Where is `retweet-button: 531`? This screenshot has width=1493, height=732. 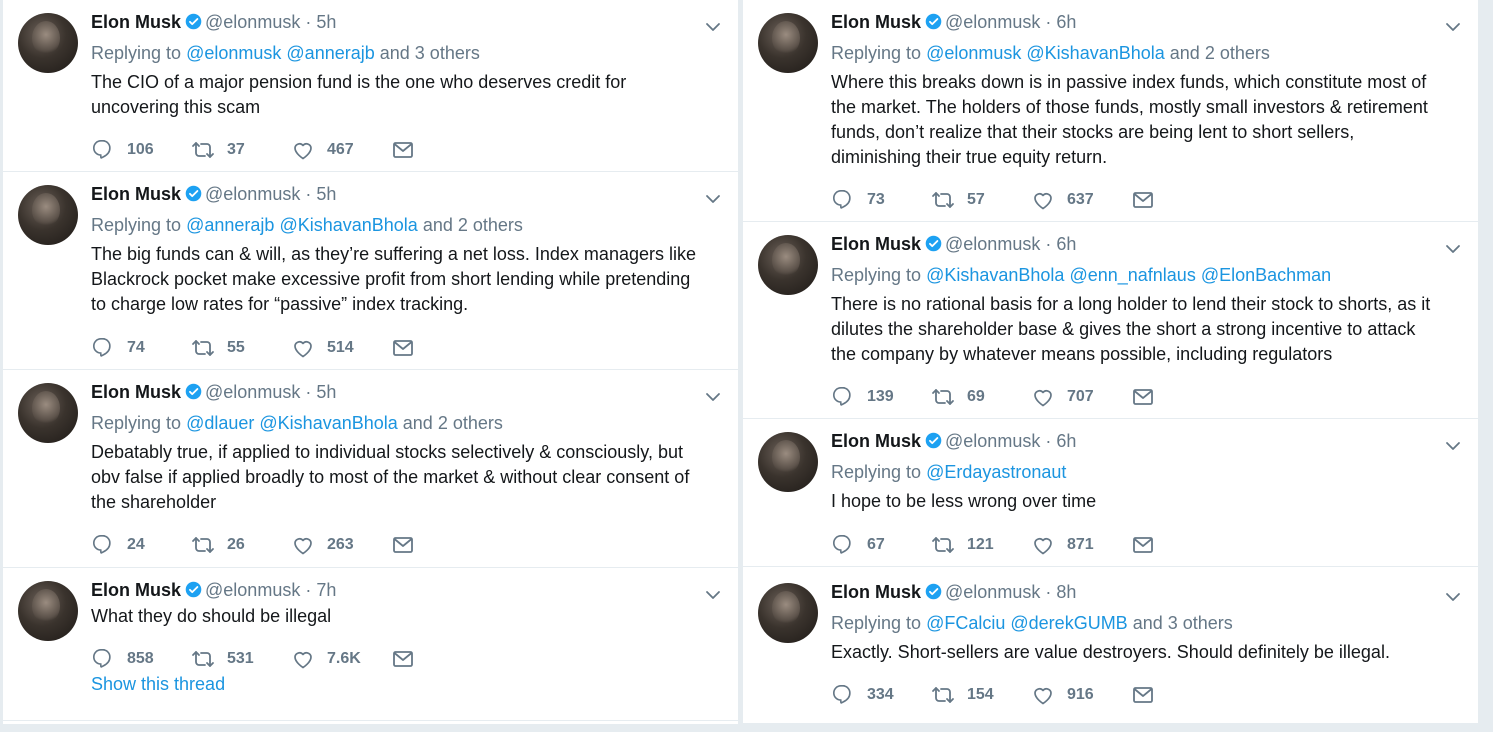 retweet-button: 531 is located at coordinates (241, 659).